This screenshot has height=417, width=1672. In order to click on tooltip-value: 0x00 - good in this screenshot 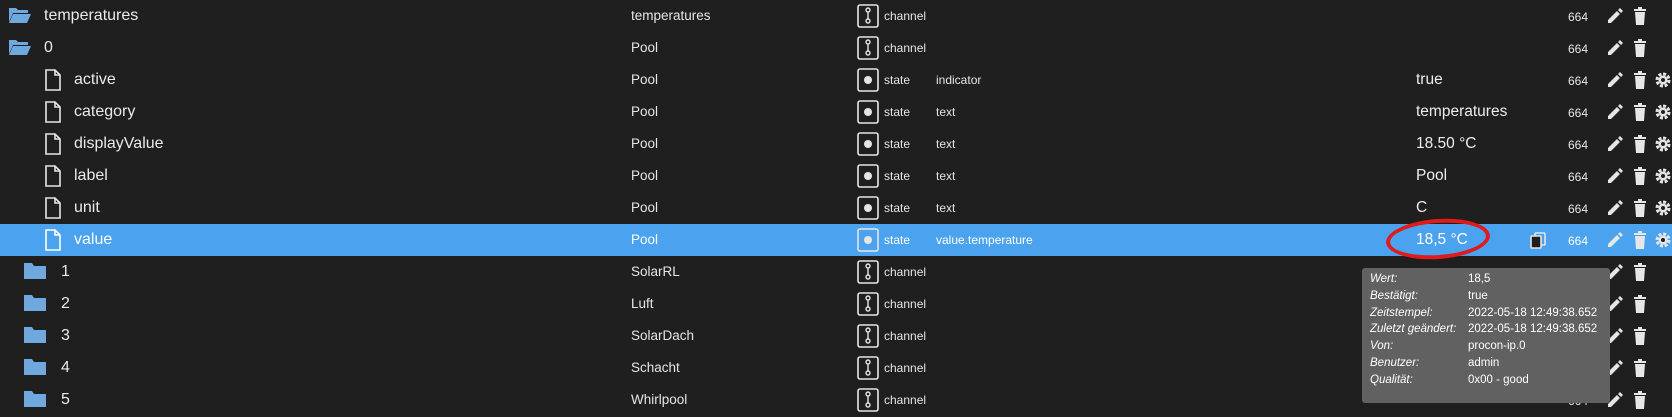, I will do `click(1498, 379)`.